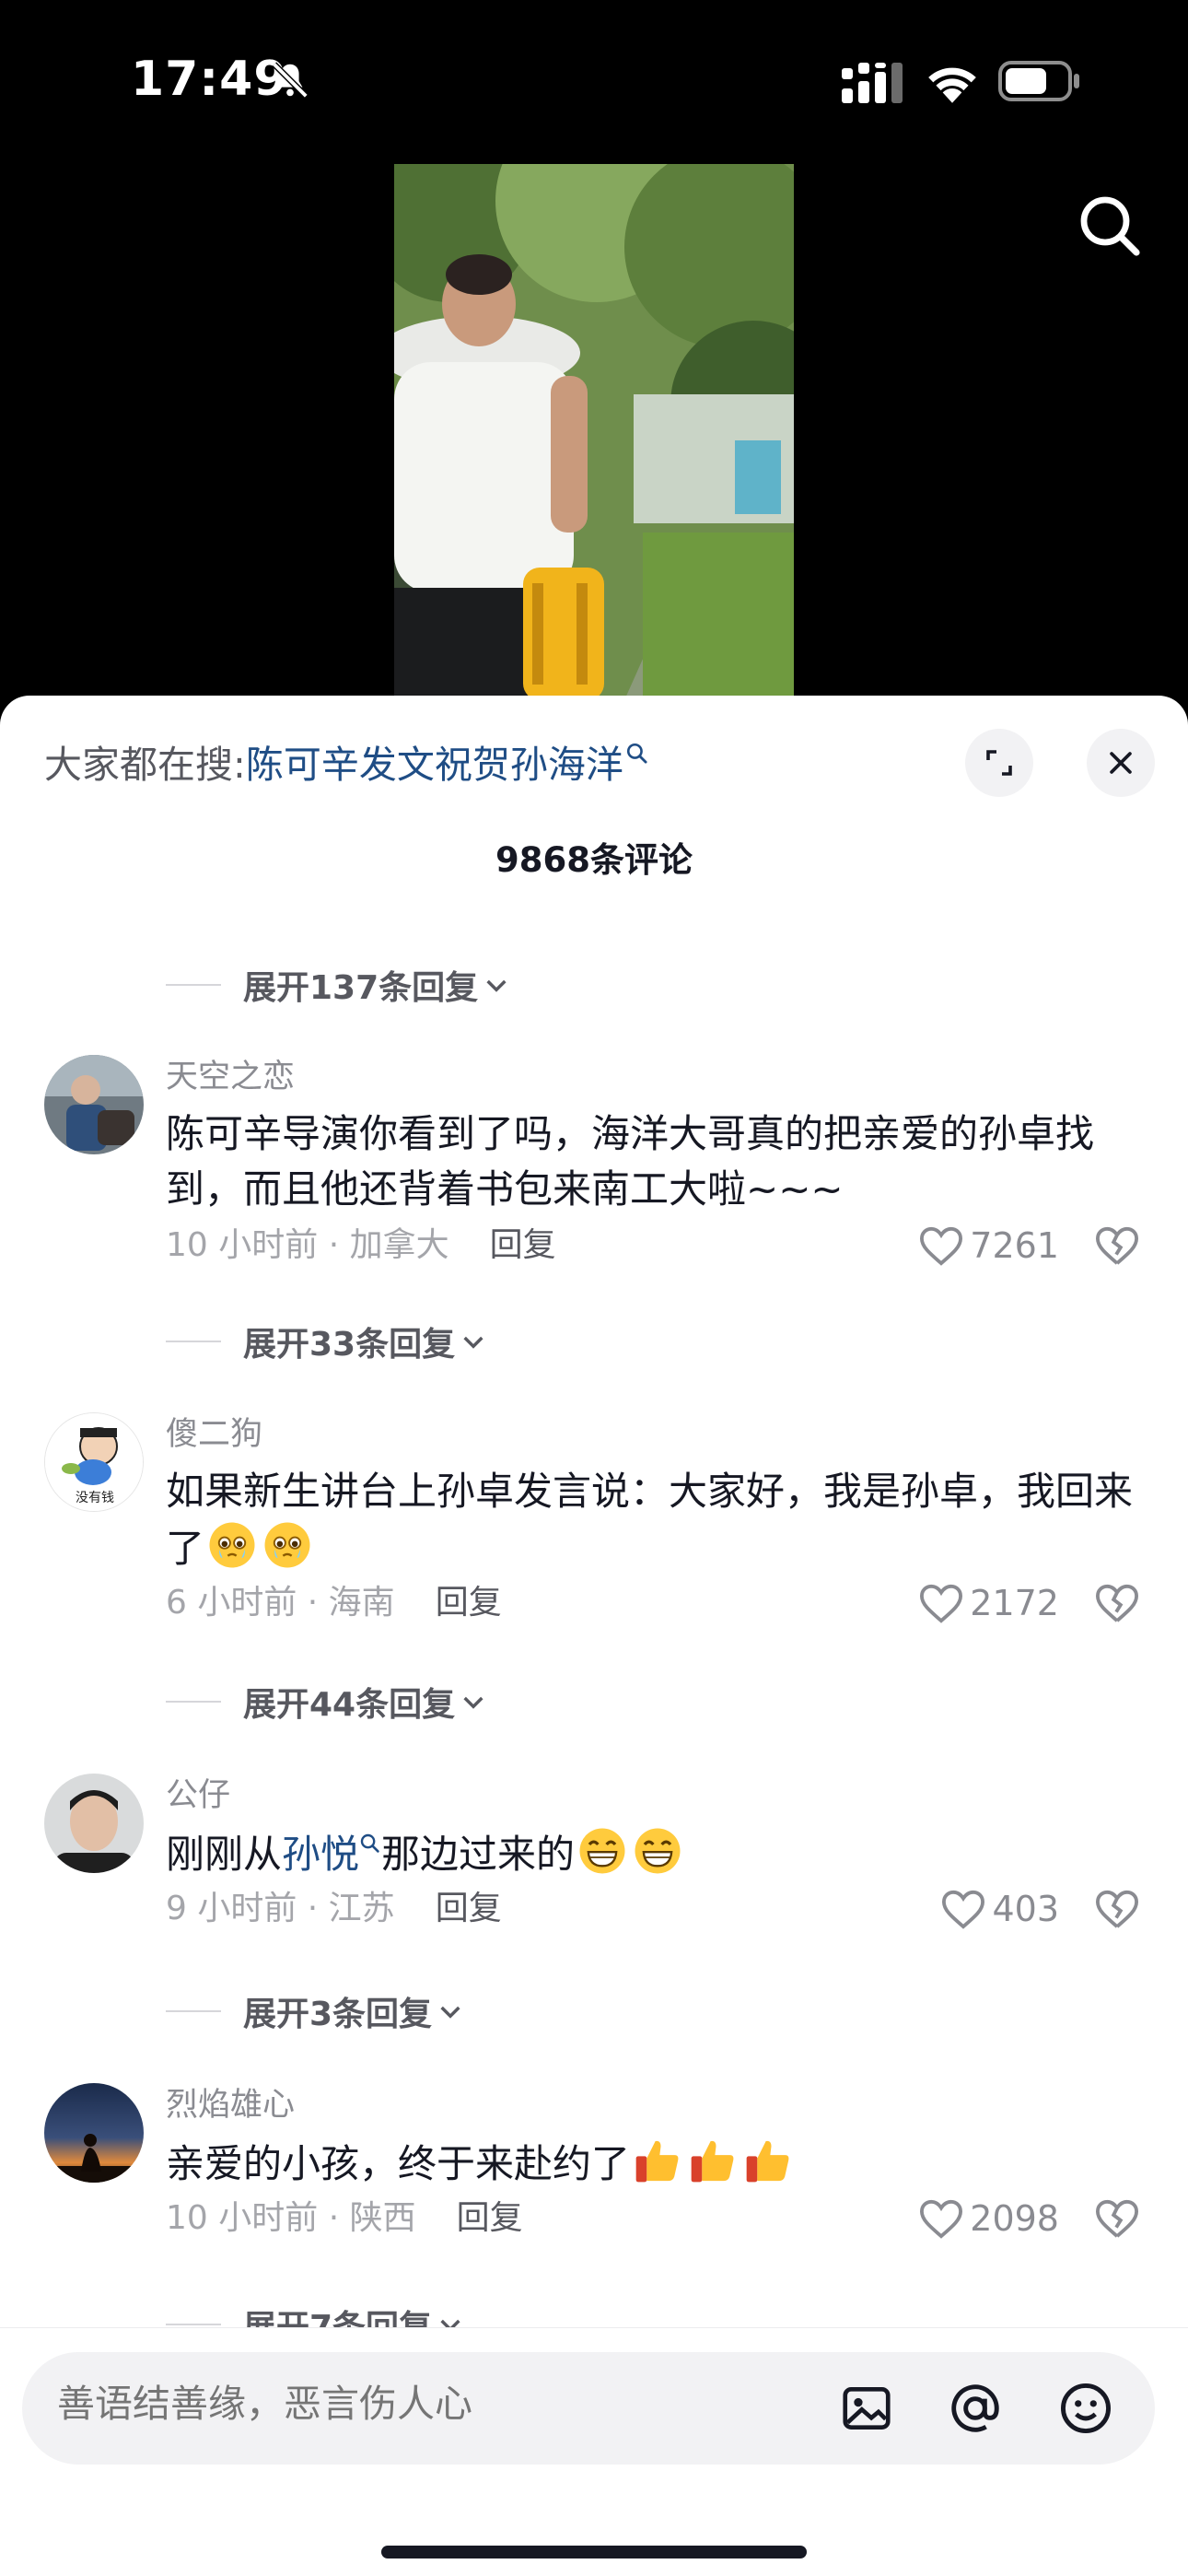 The width and height of the screenshot is (1188, 2576). I want to click on comment-text: 如果新生讲台上孙卓发言说：大家好，我是孙卓，我回来了, so click(654, 1520).